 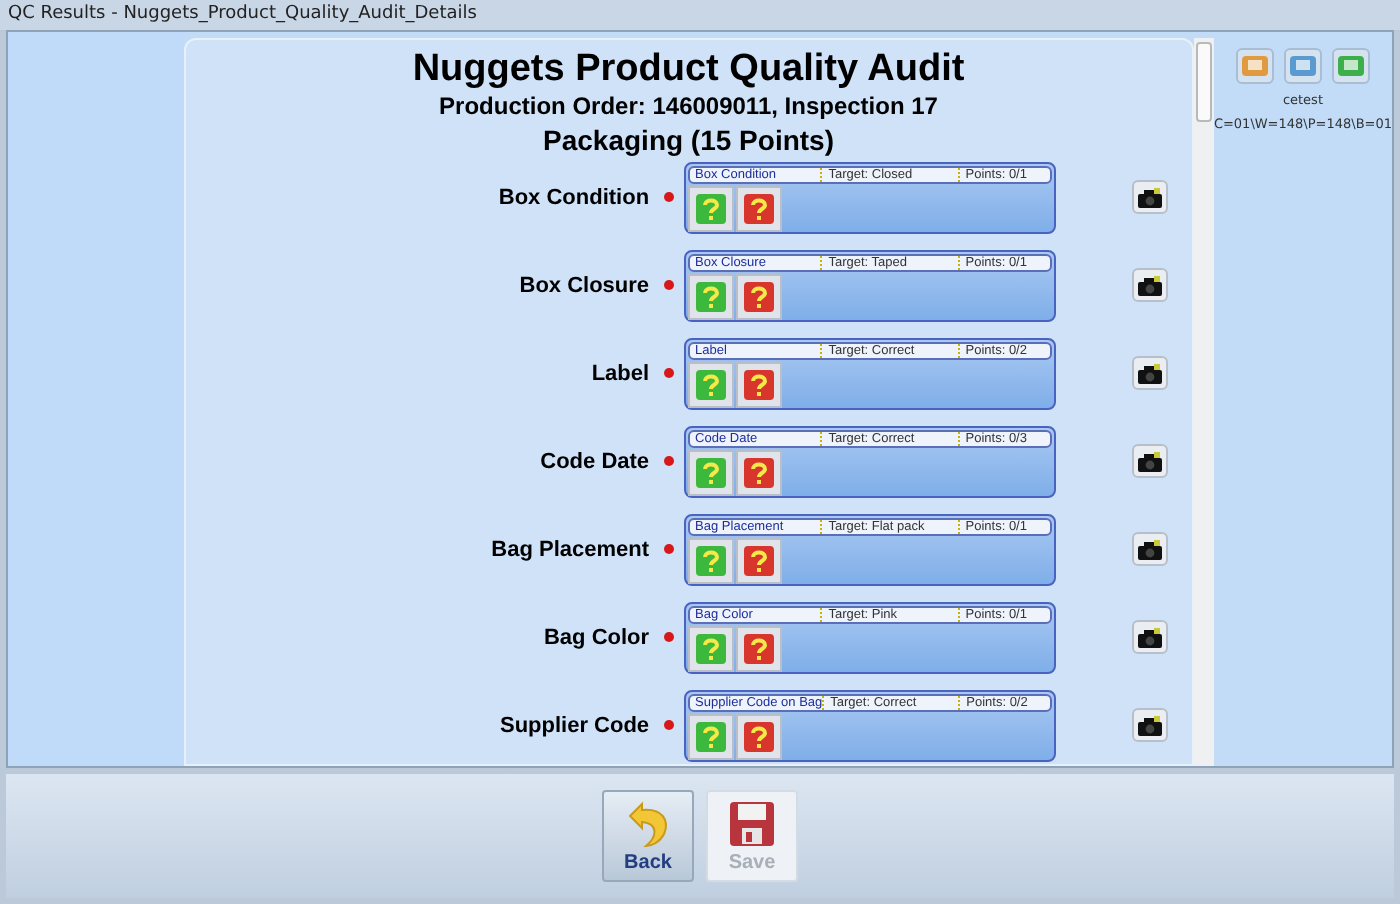 What do you see at coordinates (648, 835) in the screenshot?
I see `back-button: Back` at bounding box center [648, 835].